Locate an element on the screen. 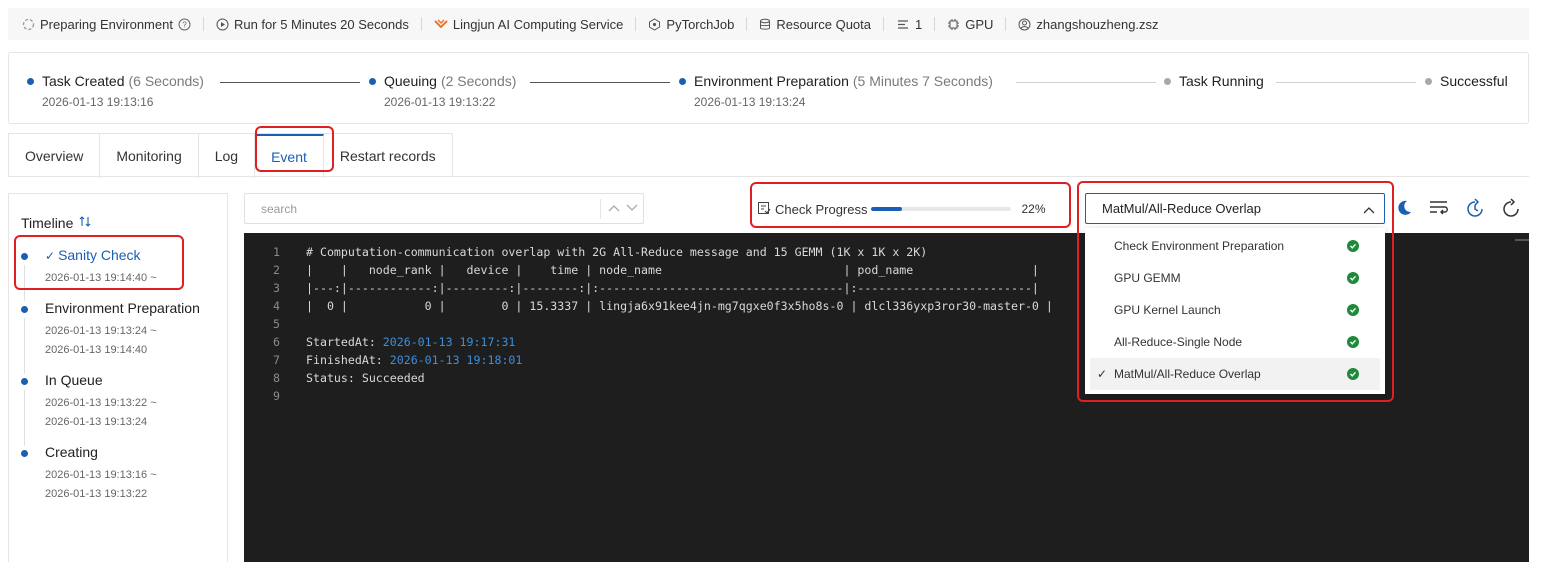 Image resolution: width=1548 pixels, height=562 pixels. search-input is located at coordinates (420, 208).